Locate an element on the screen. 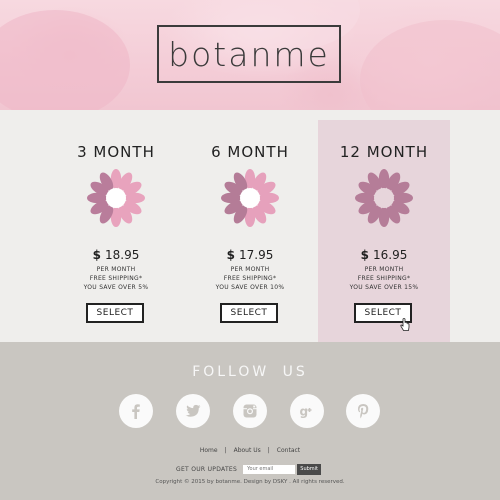 This screenshot has height=500, width=500. plan-price: $18.95 is located at coordinates (116, 255).